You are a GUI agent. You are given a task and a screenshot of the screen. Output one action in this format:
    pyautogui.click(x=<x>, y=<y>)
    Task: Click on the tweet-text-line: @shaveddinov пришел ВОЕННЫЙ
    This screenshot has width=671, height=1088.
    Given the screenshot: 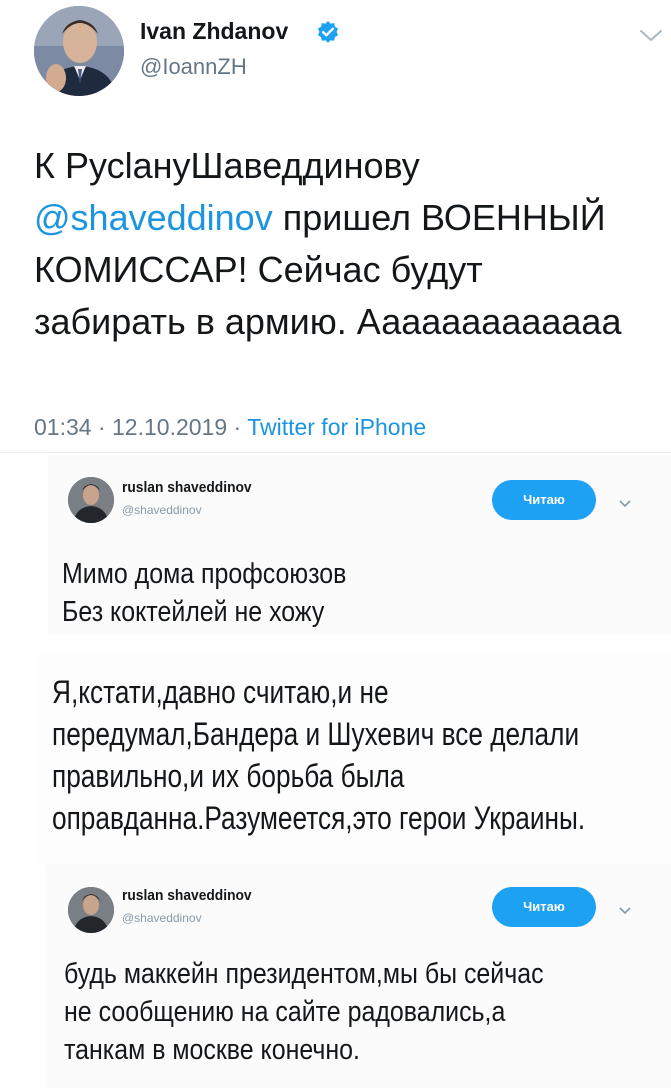 What is the action you would take?
    pyautogui.click(x=344, y=218)
    